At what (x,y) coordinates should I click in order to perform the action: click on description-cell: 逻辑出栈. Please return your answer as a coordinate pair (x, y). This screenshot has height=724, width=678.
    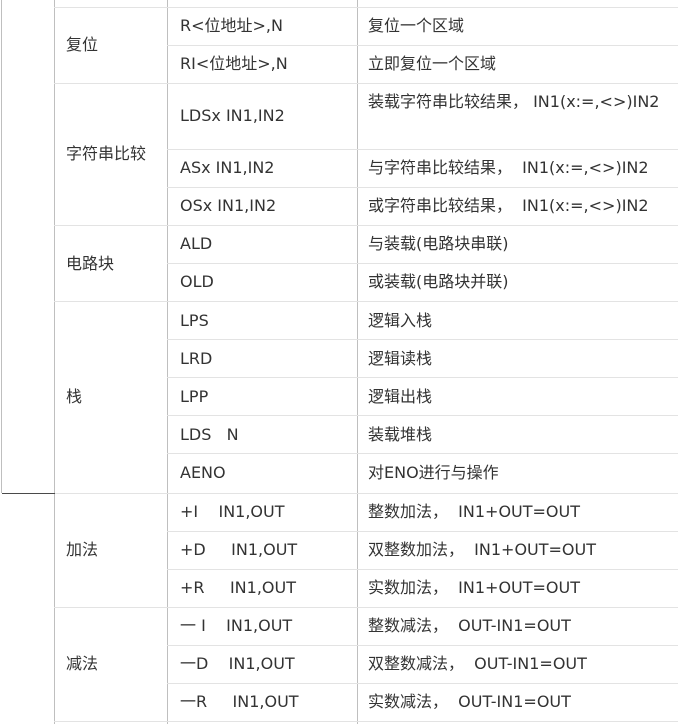
    Looking at the image, I should click on (400, 396).